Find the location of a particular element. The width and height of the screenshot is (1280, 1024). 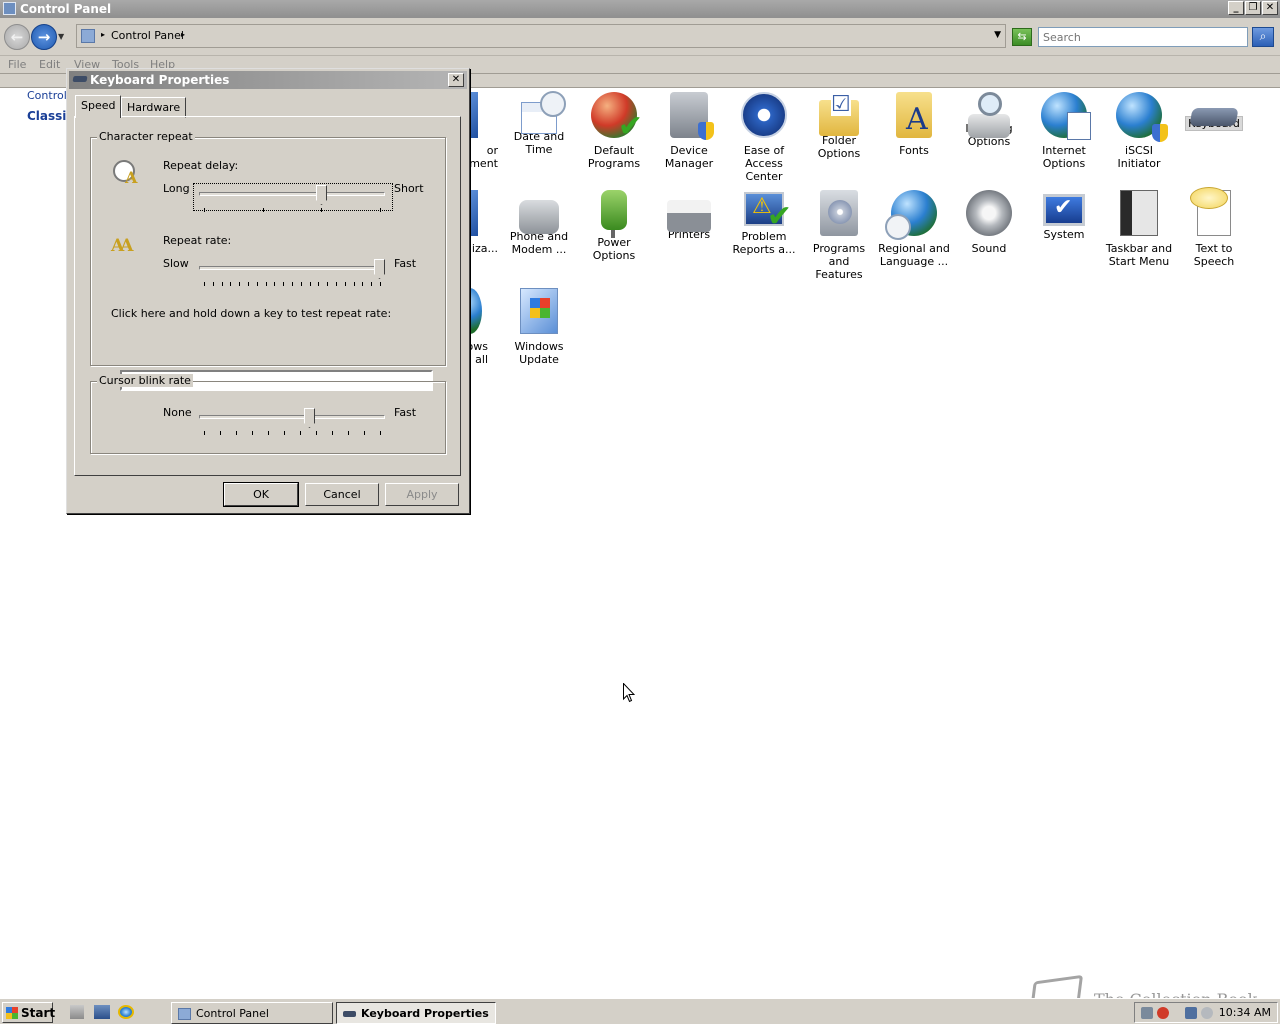

refresh-button: ⇆ is located at coordinates (1022, 37).